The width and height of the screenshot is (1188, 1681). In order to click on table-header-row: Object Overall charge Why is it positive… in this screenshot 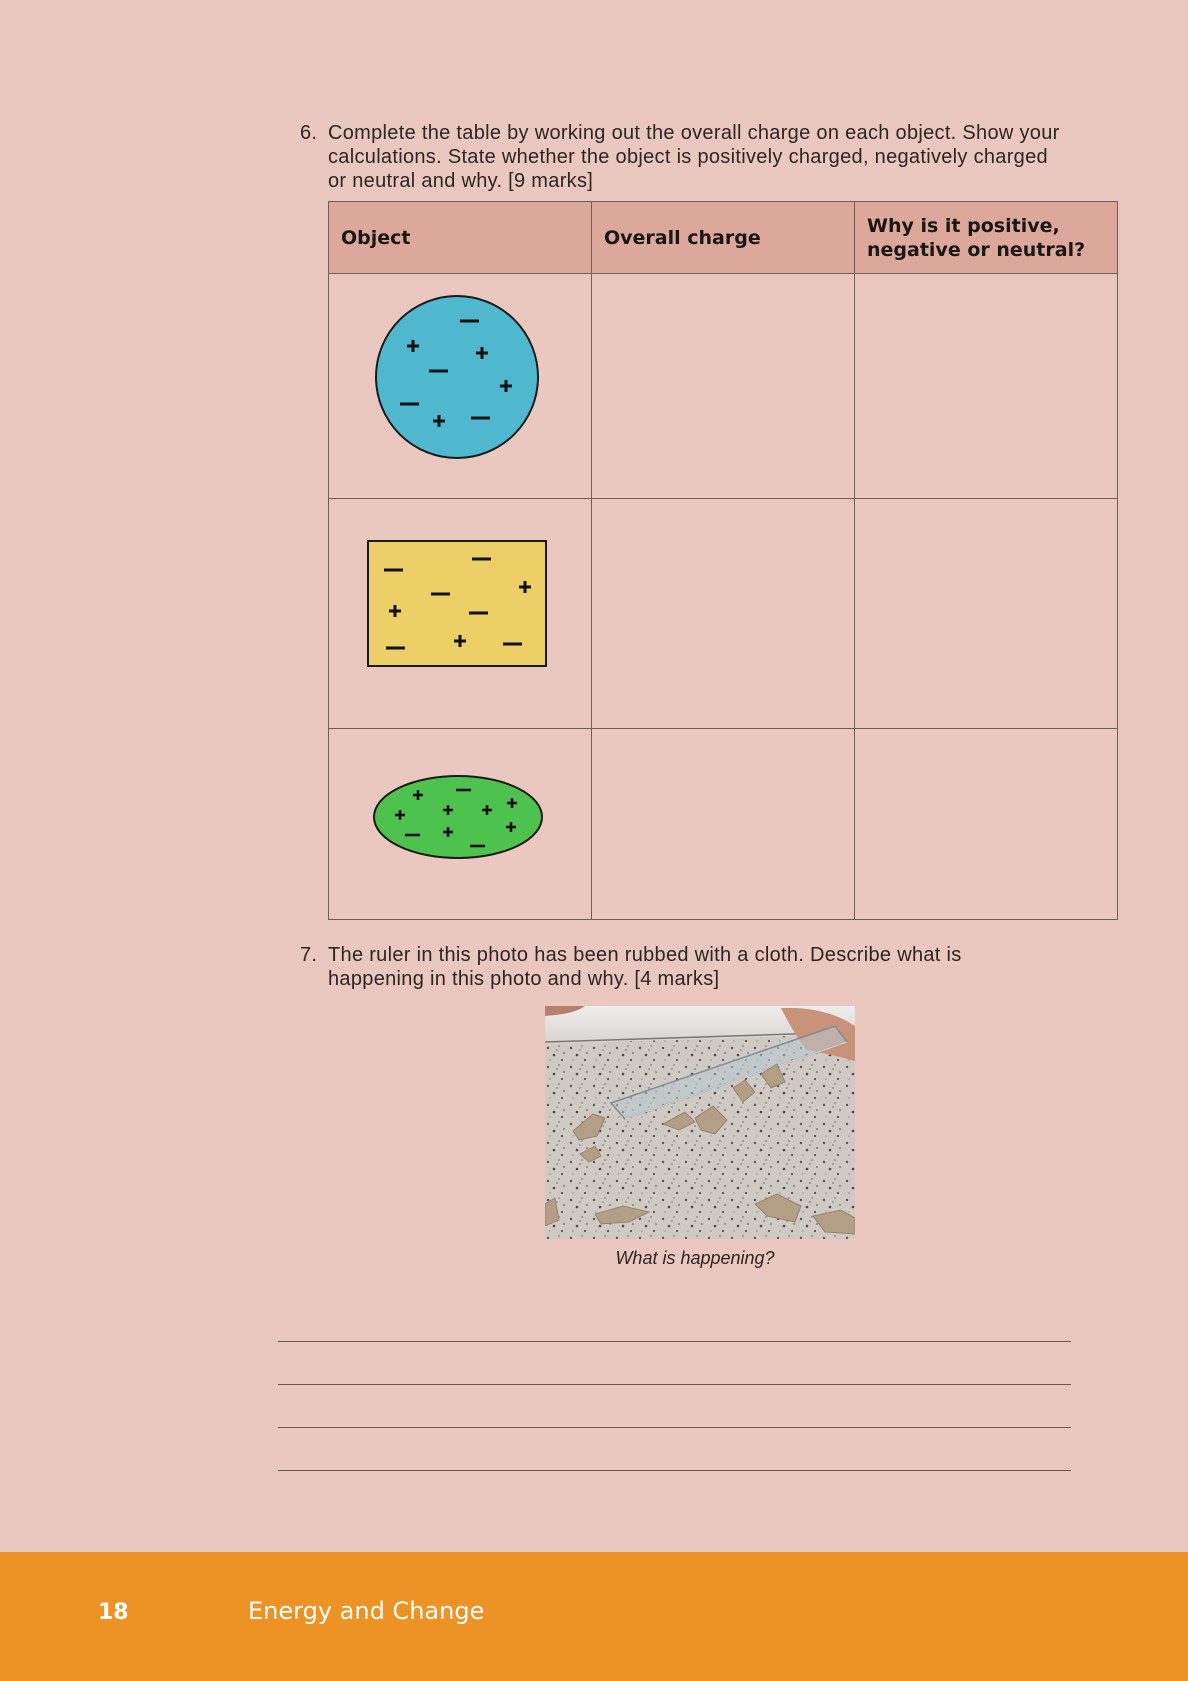, I will do `click(723, 237)`.